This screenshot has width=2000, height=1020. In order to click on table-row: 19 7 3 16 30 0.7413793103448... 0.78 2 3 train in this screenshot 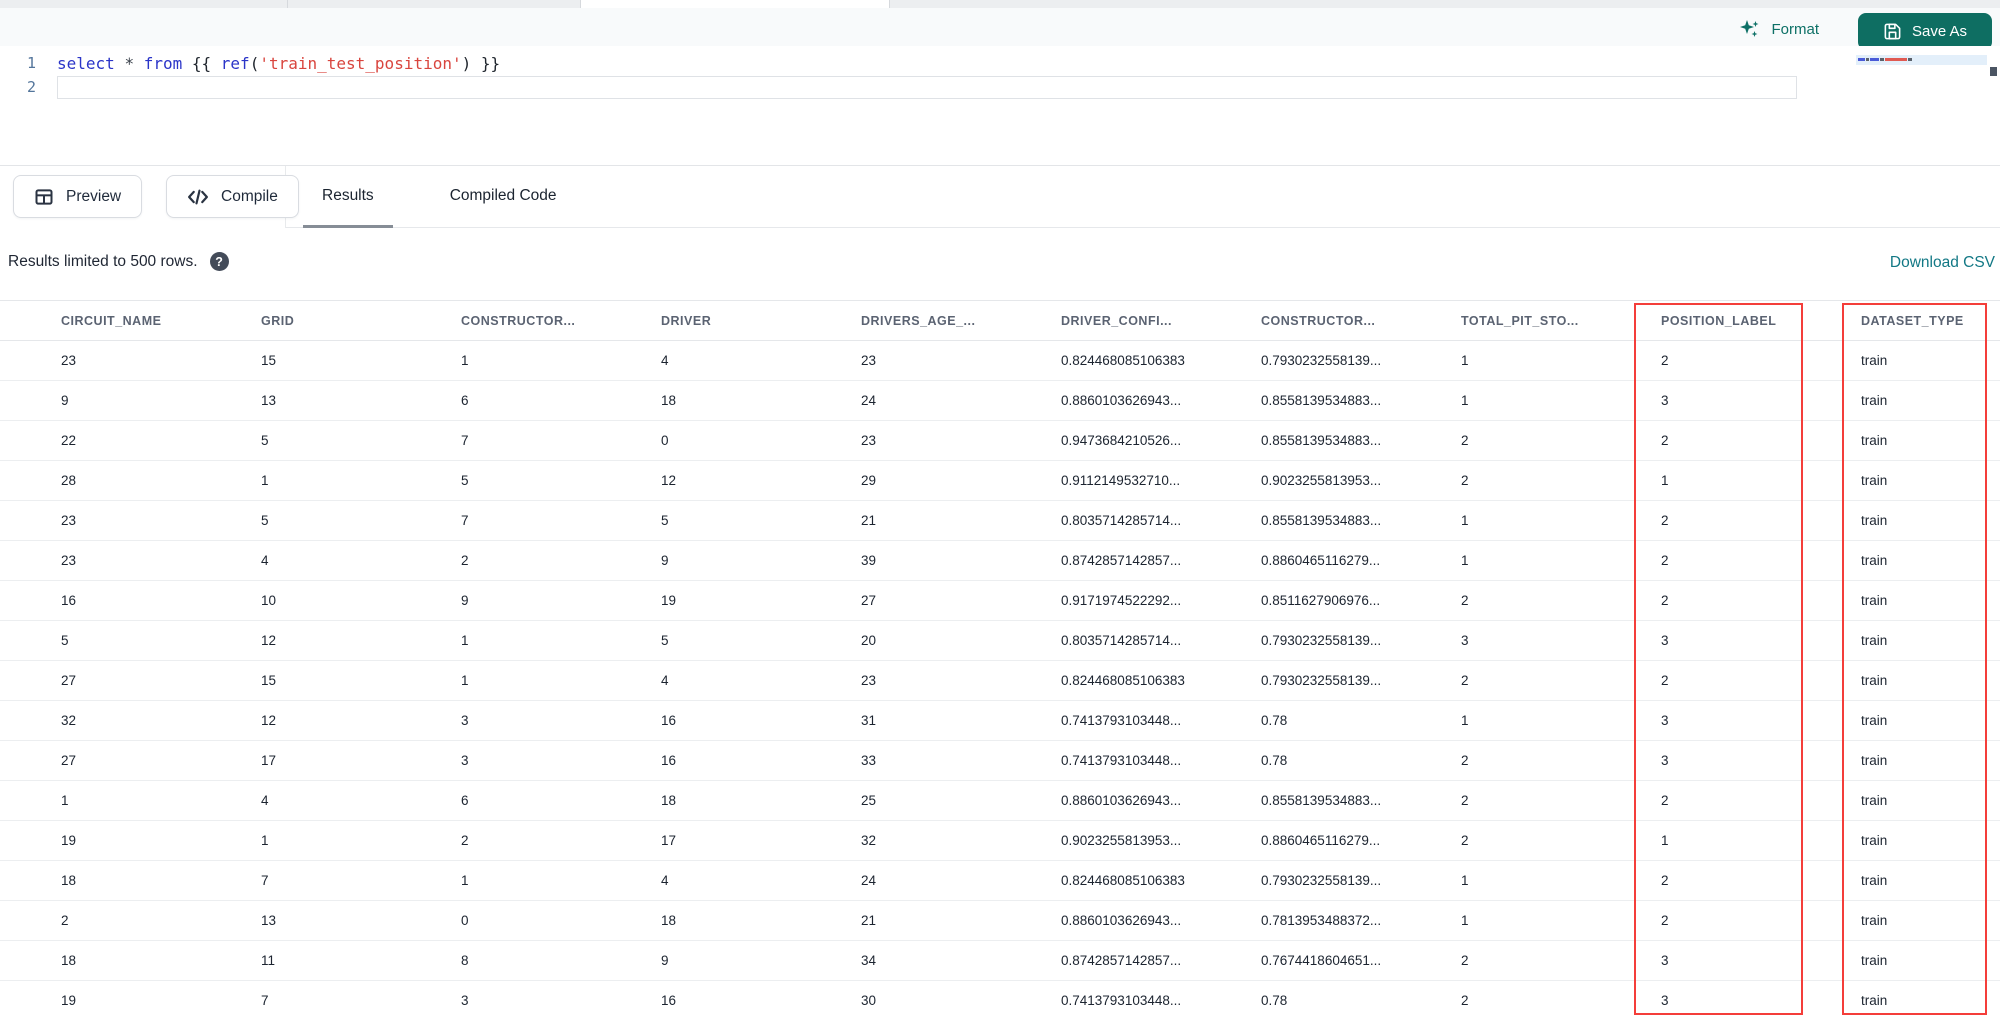, I will do `click(1000, 1000)`.